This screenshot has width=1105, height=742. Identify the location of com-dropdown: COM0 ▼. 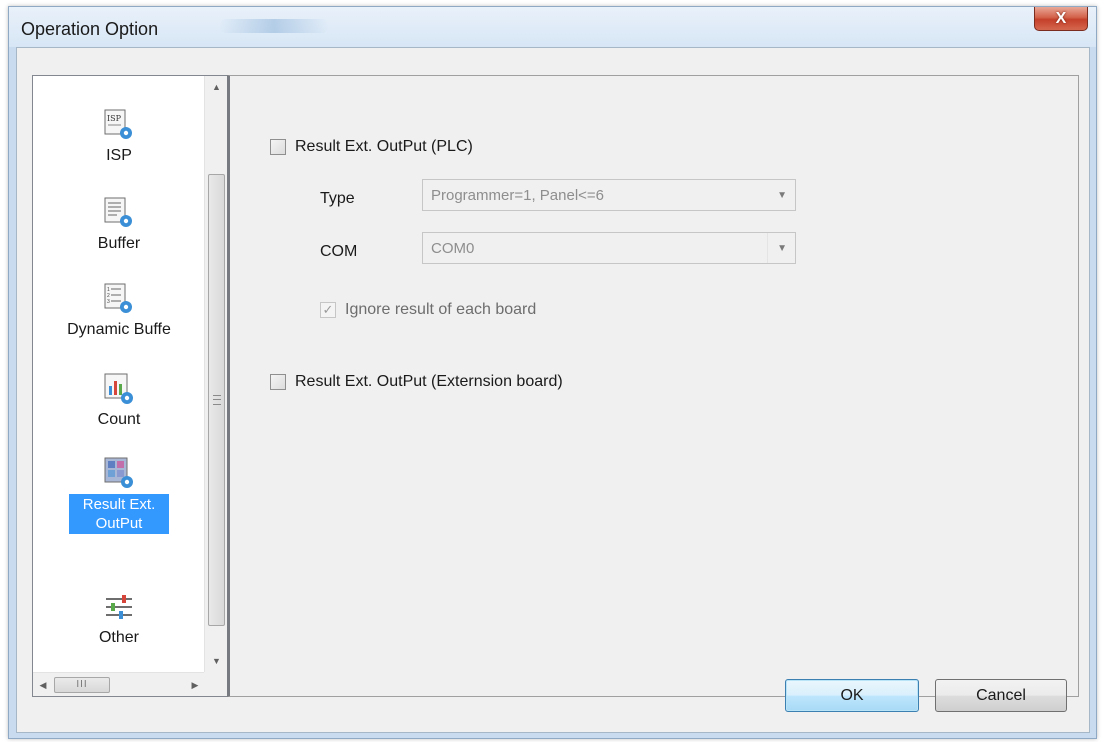
(609, 248).